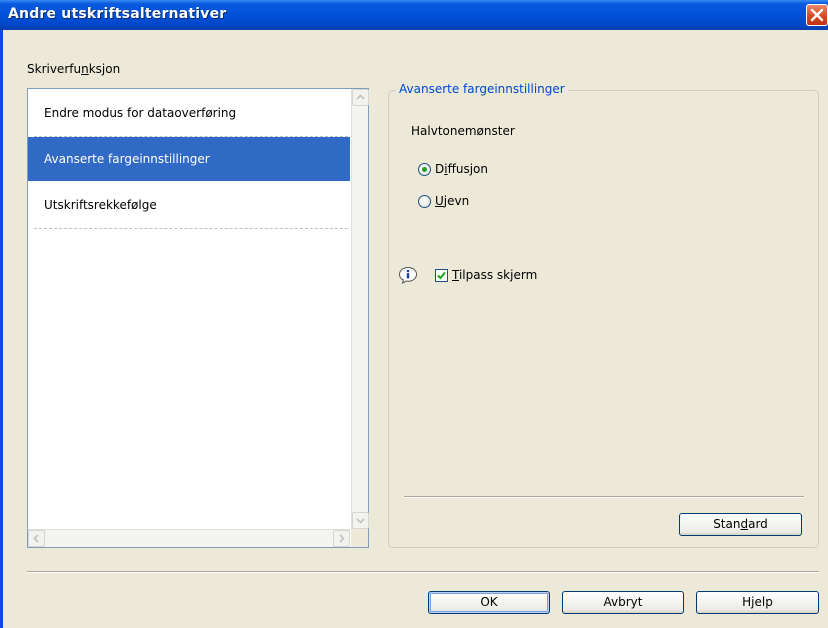  What do you see at coordinates (452, 201) in the screenshot?
I see `radio-ujevn-label: Ujevn` at bounding box center [452, 201].